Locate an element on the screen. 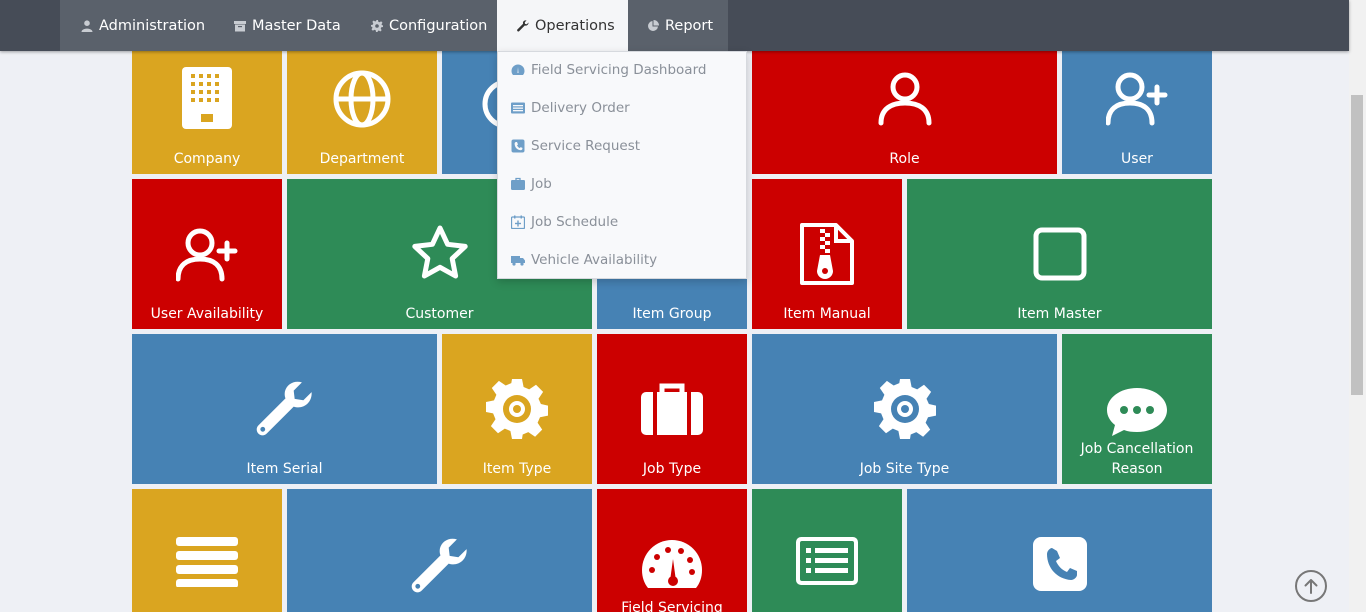  tile-label: Job Cancellation Reason is located at coordinates (1137, 459).